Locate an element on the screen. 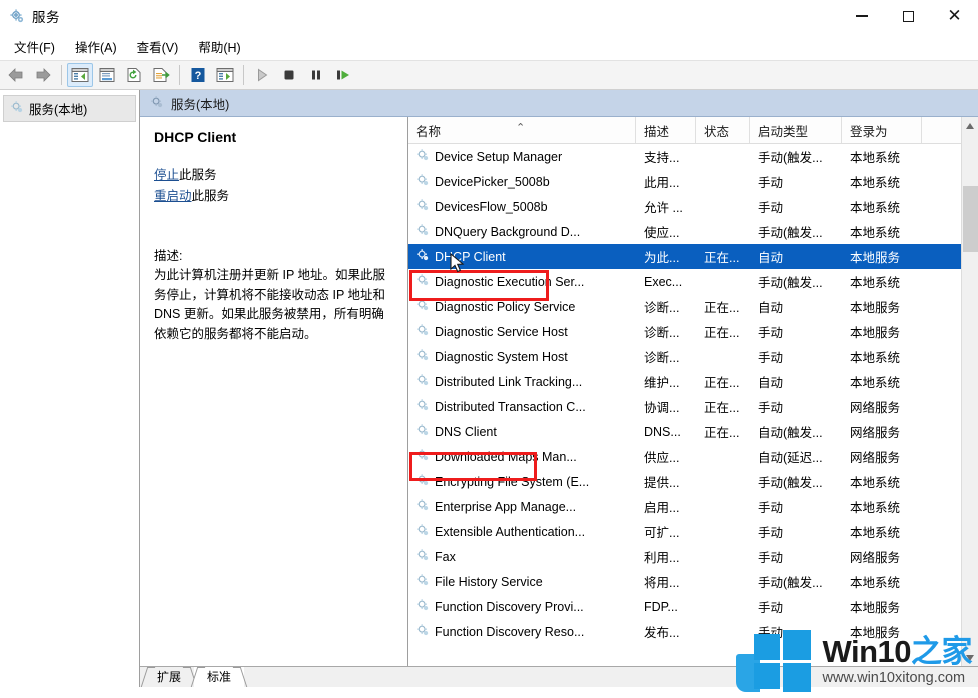  column-header-name: 名称 ⌃ is located at coordinates (522, 130).